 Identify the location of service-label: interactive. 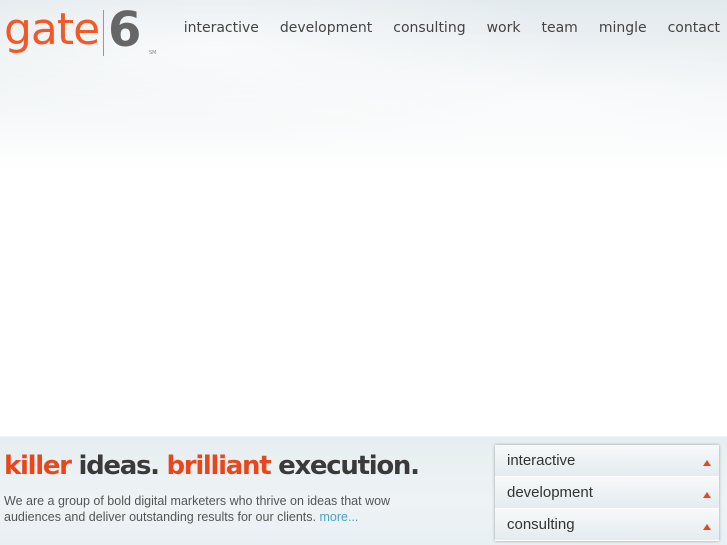
(541, 460).